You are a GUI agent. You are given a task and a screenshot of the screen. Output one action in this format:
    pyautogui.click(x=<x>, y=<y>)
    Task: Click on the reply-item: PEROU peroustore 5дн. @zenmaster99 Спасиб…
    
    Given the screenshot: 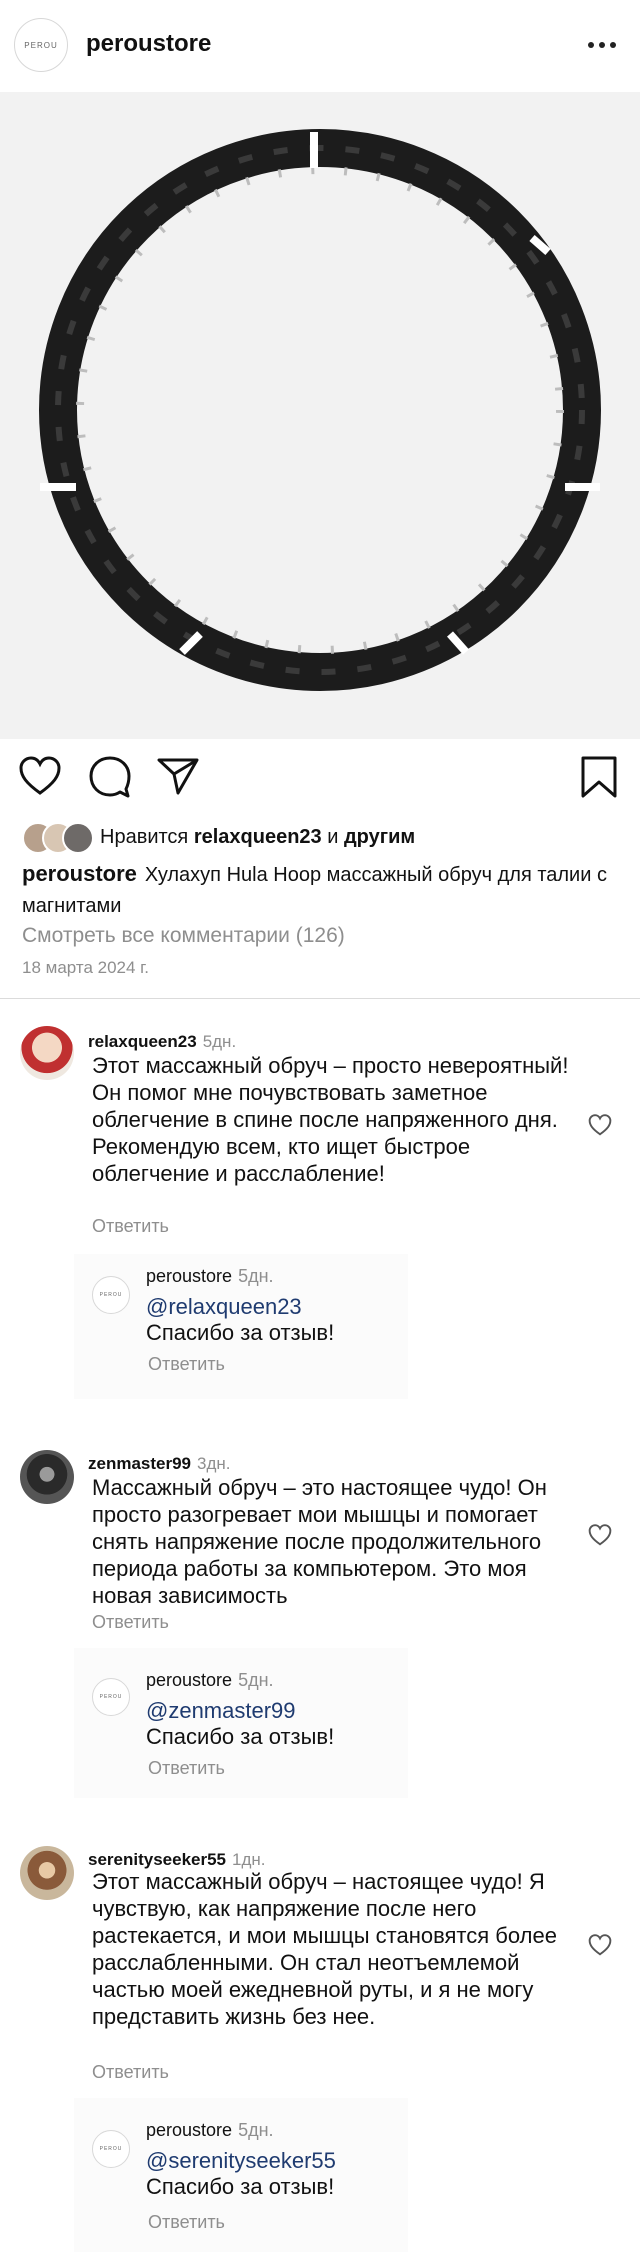 What is the action you would take?
    pyautogui.click(x=241, y=1723)
    